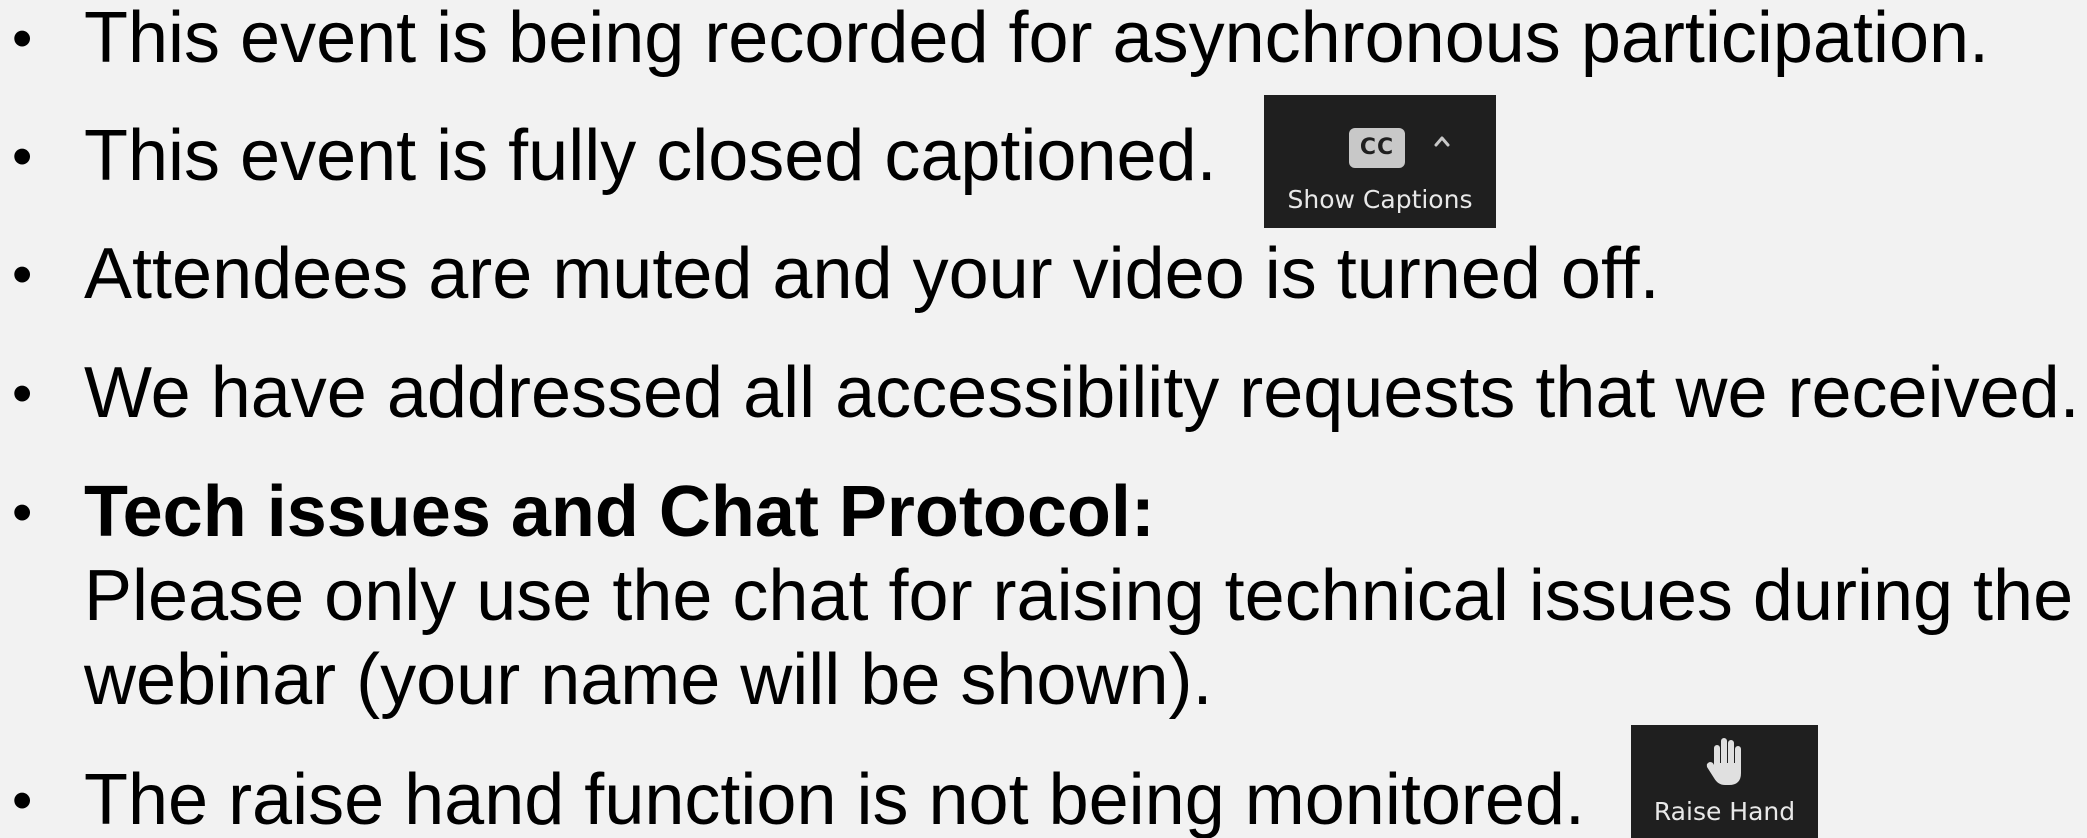 The width and height of the screenshot is (2087, 838). I want to click on chevron-up-icon, so click(1442, 141).